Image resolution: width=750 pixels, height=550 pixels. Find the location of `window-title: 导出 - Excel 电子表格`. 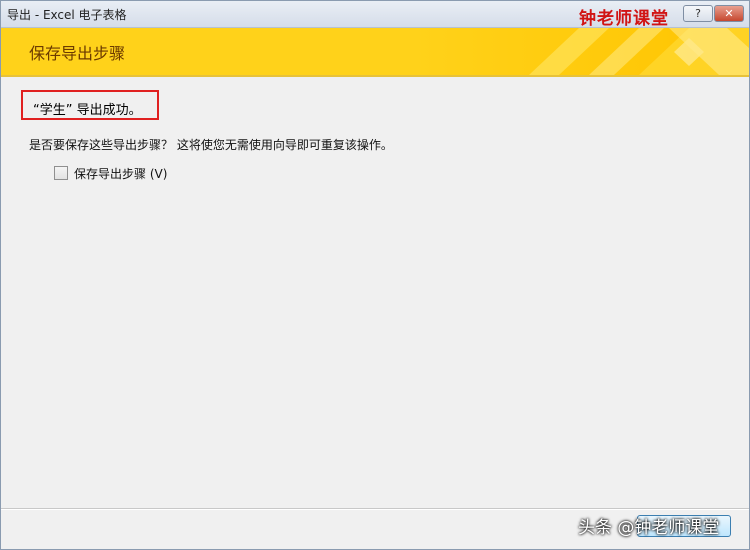

window-title: 导出 - Excel 电子表格 is located at coordinates (67, 15).